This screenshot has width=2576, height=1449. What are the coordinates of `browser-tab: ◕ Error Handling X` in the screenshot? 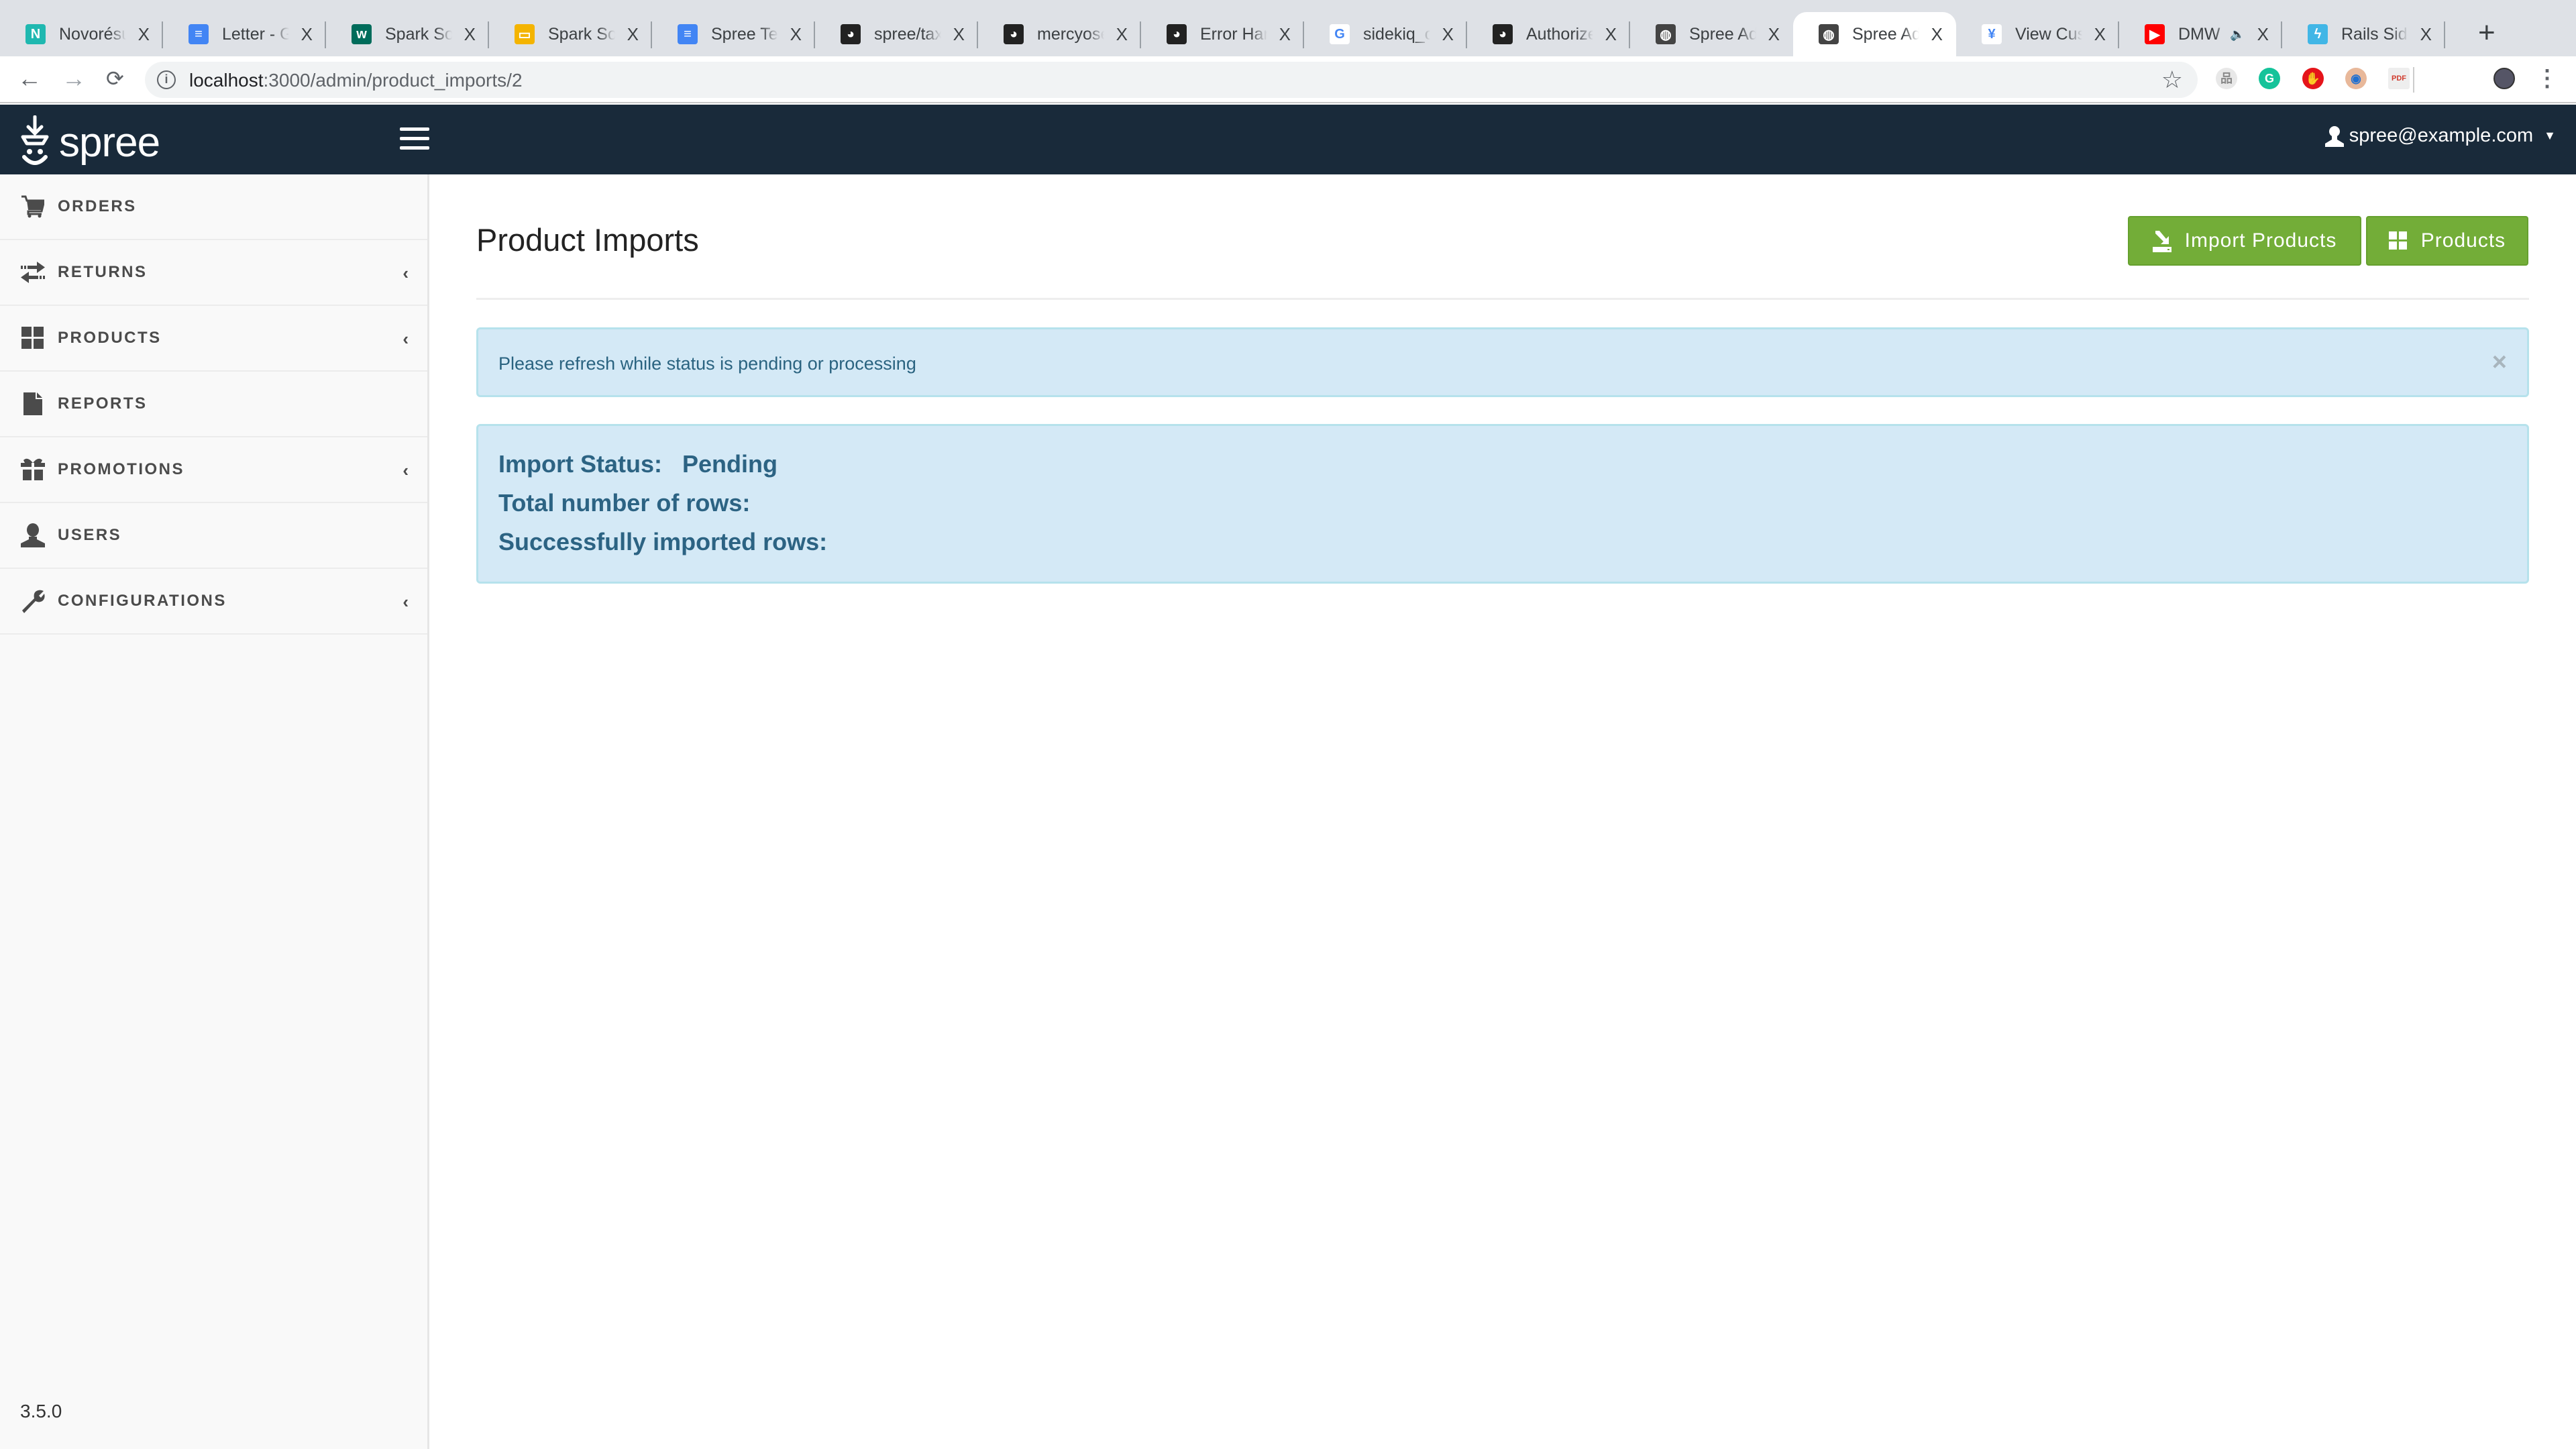 It's located at (1222, 34).